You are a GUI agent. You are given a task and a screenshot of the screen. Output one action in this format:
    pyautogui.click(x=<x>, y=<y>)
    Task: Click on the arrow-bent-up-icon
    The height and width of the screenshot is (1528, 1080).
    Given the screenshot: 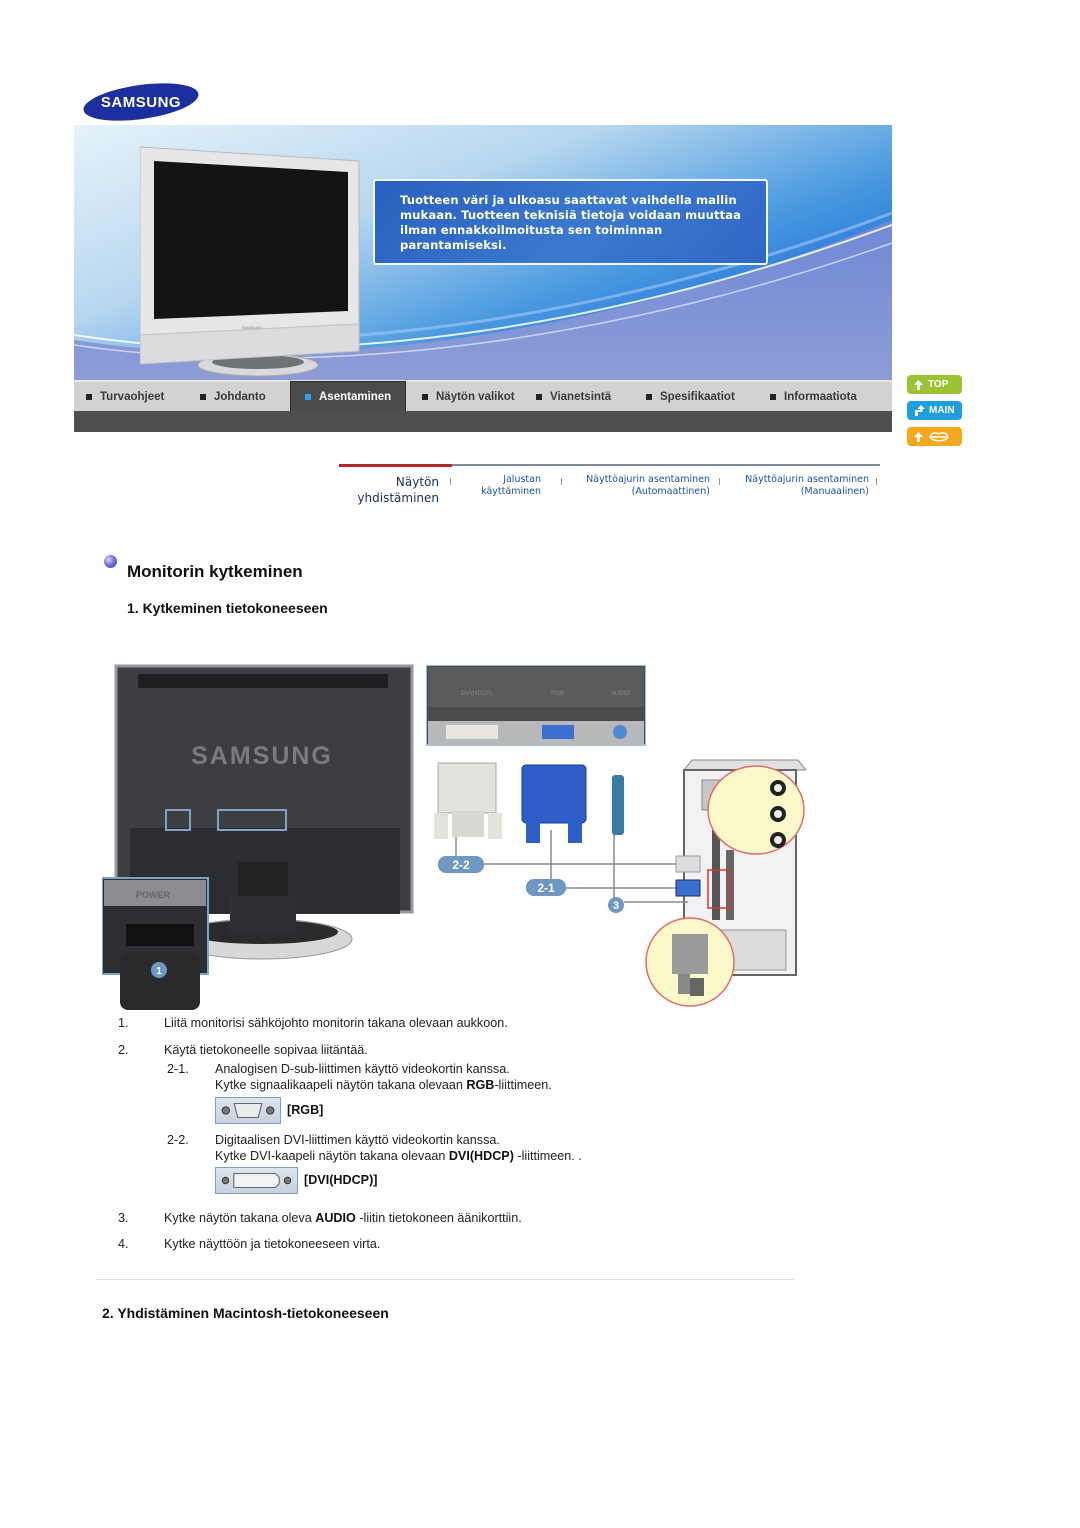 What is the action you would take?
    pyautogui.click(x=920, y=410)
    